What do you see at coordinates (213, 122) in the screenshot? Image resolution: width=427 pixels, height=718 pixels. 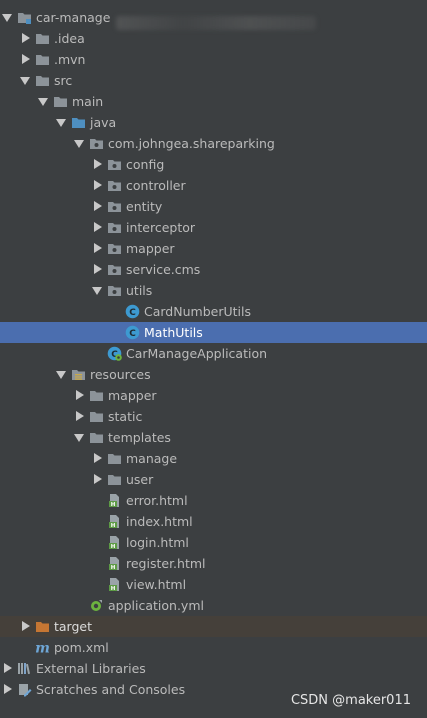 I see `tree-row: java` at bounding box center [213, 122].